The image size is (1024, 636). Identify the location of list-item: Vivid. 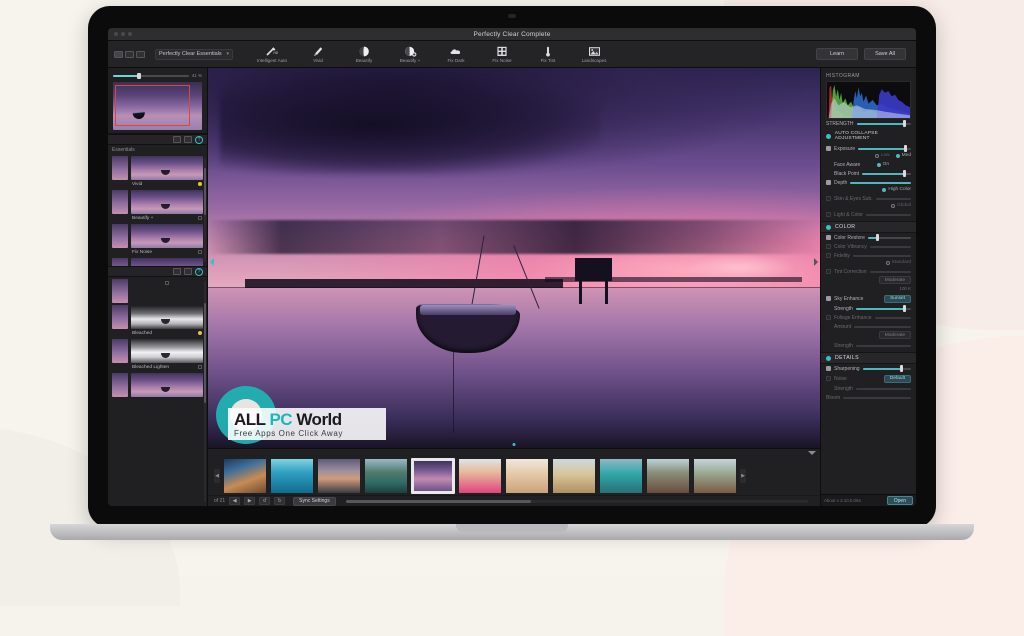
(157, 171).